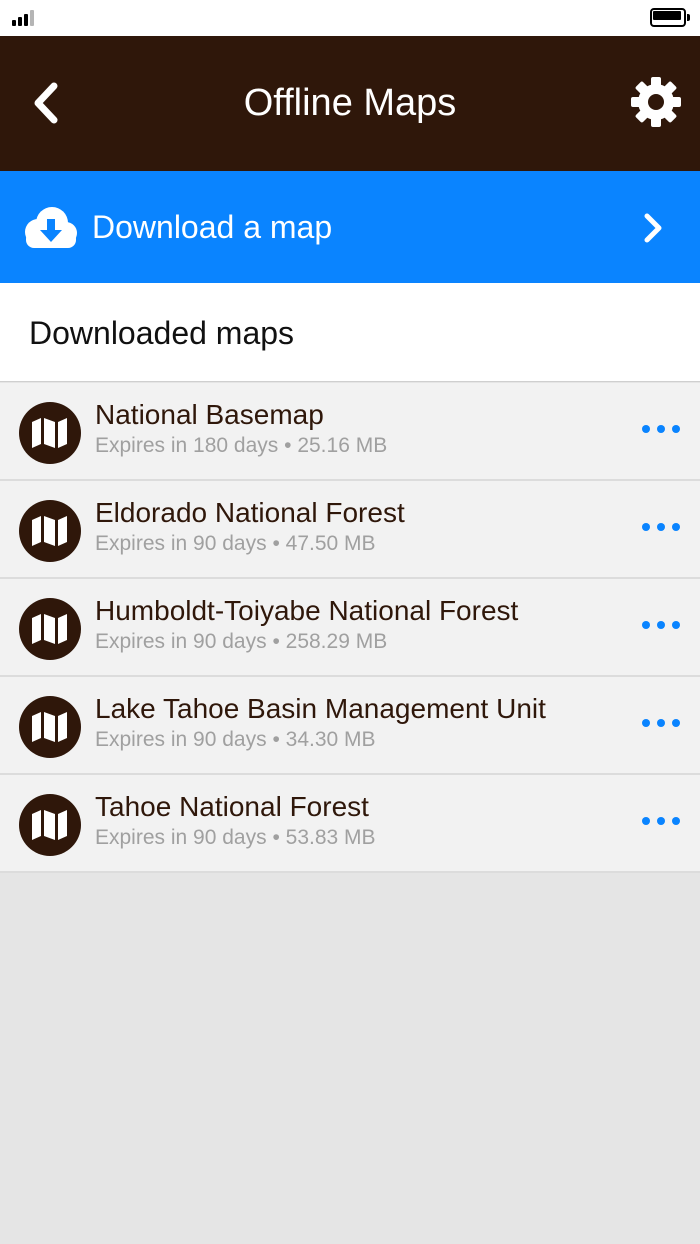 This screenshot has height=1244, width=700. What do you see at coordinates (212, 227) in the screenshot?
I see `download-map-label: Download a map` at bounding box center [212, 227].